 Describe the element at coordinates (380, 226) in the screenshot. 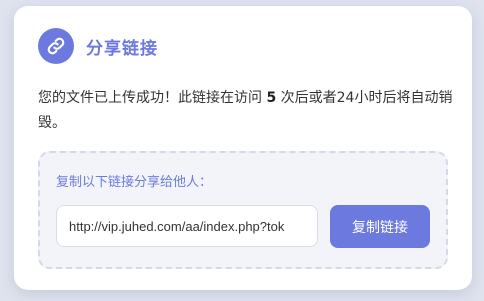

I see `copy-link-button: 复制链接` at that location.